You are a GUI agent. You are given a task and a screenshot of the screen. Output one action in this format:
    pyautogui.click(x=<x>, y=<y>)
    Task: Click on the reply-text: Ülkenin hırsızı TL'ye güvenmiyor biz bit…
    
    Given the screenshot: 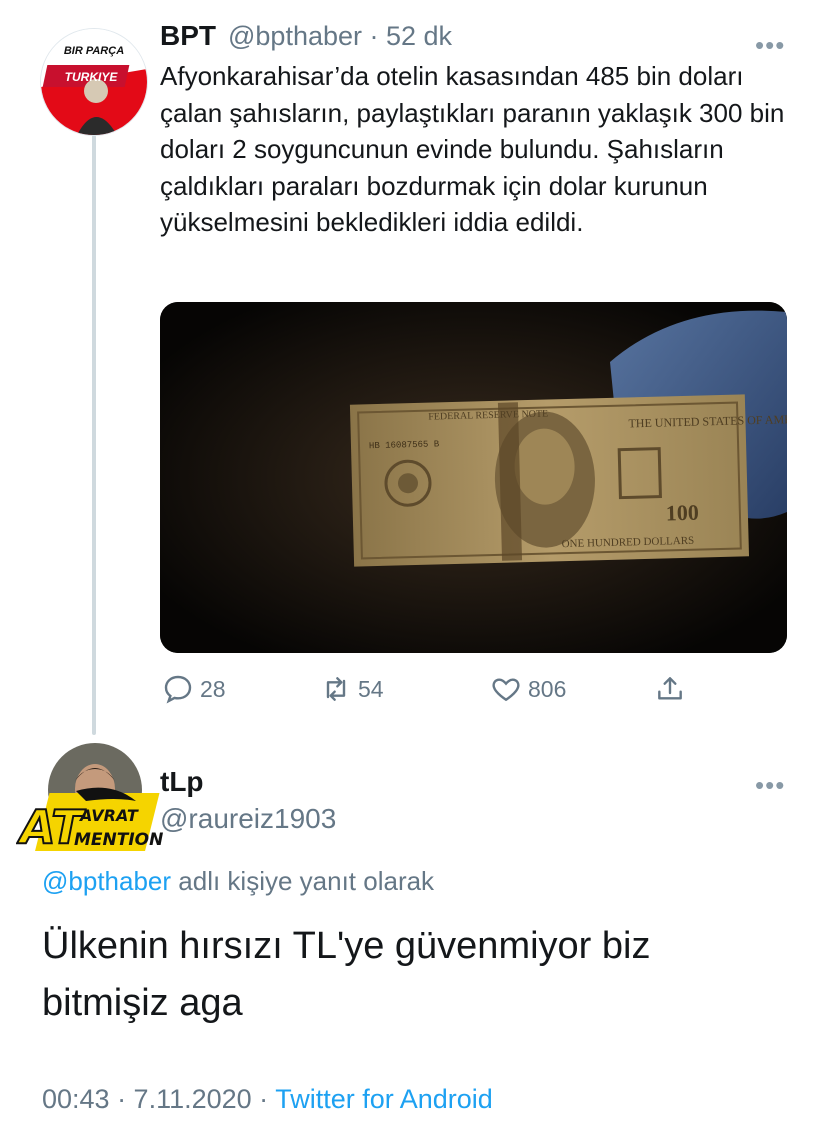 What is the action you would take?
    pyautogui.click(x=346, y=974)
    